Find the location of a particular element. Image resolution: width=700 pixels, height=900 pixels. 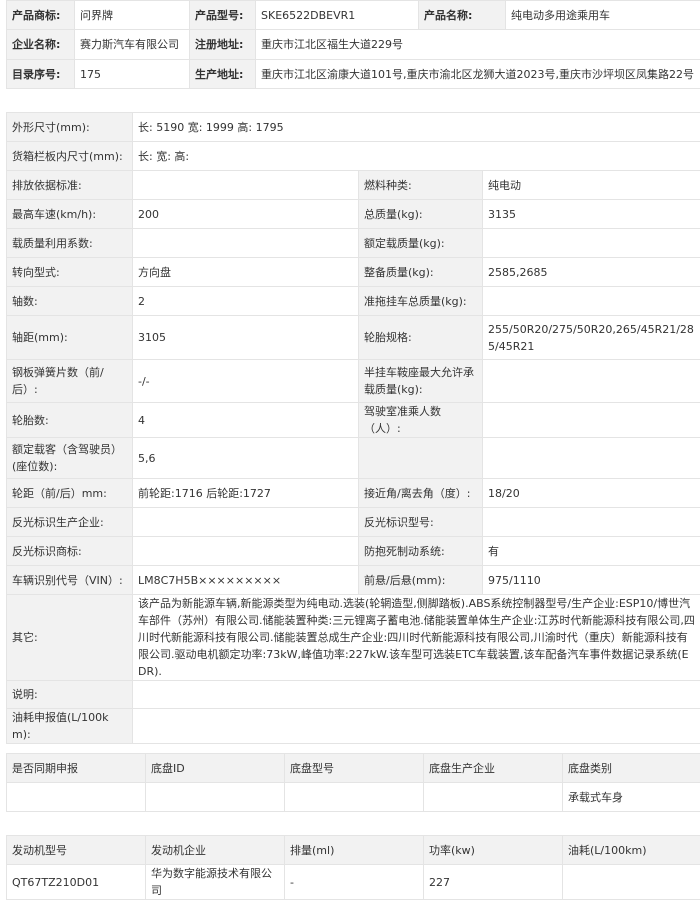

track-label: 轮距（前/后）mm: is located at coordinates (70, 493).